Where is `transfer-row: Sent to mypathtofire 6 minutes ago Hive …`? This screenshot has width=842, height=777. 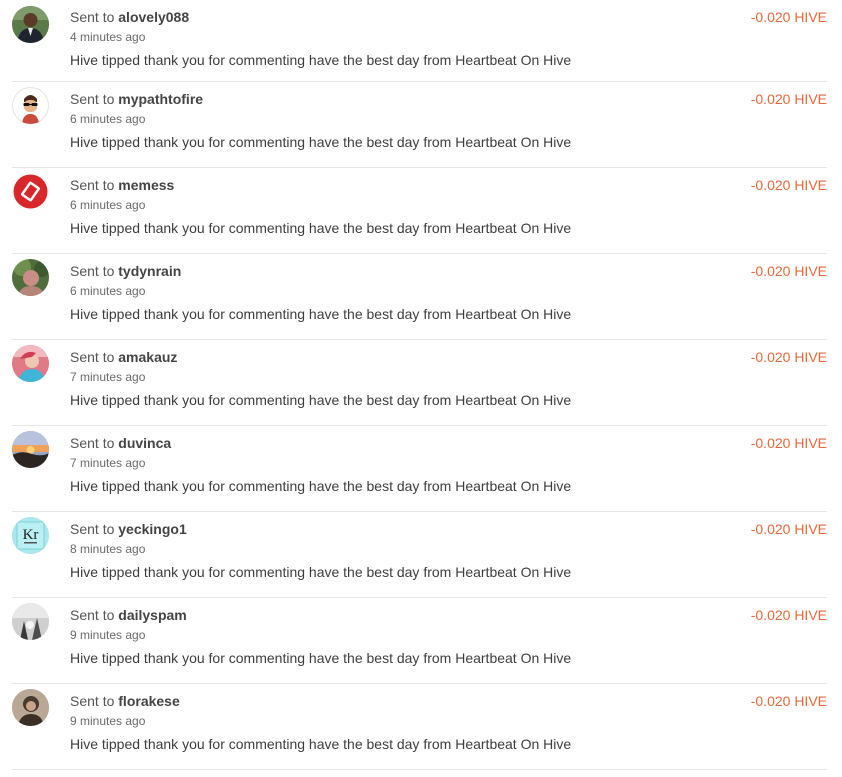 transfer-row: Sent to mypathtofire 6 minutes ago Hive … is located at coordinates (419, 125).